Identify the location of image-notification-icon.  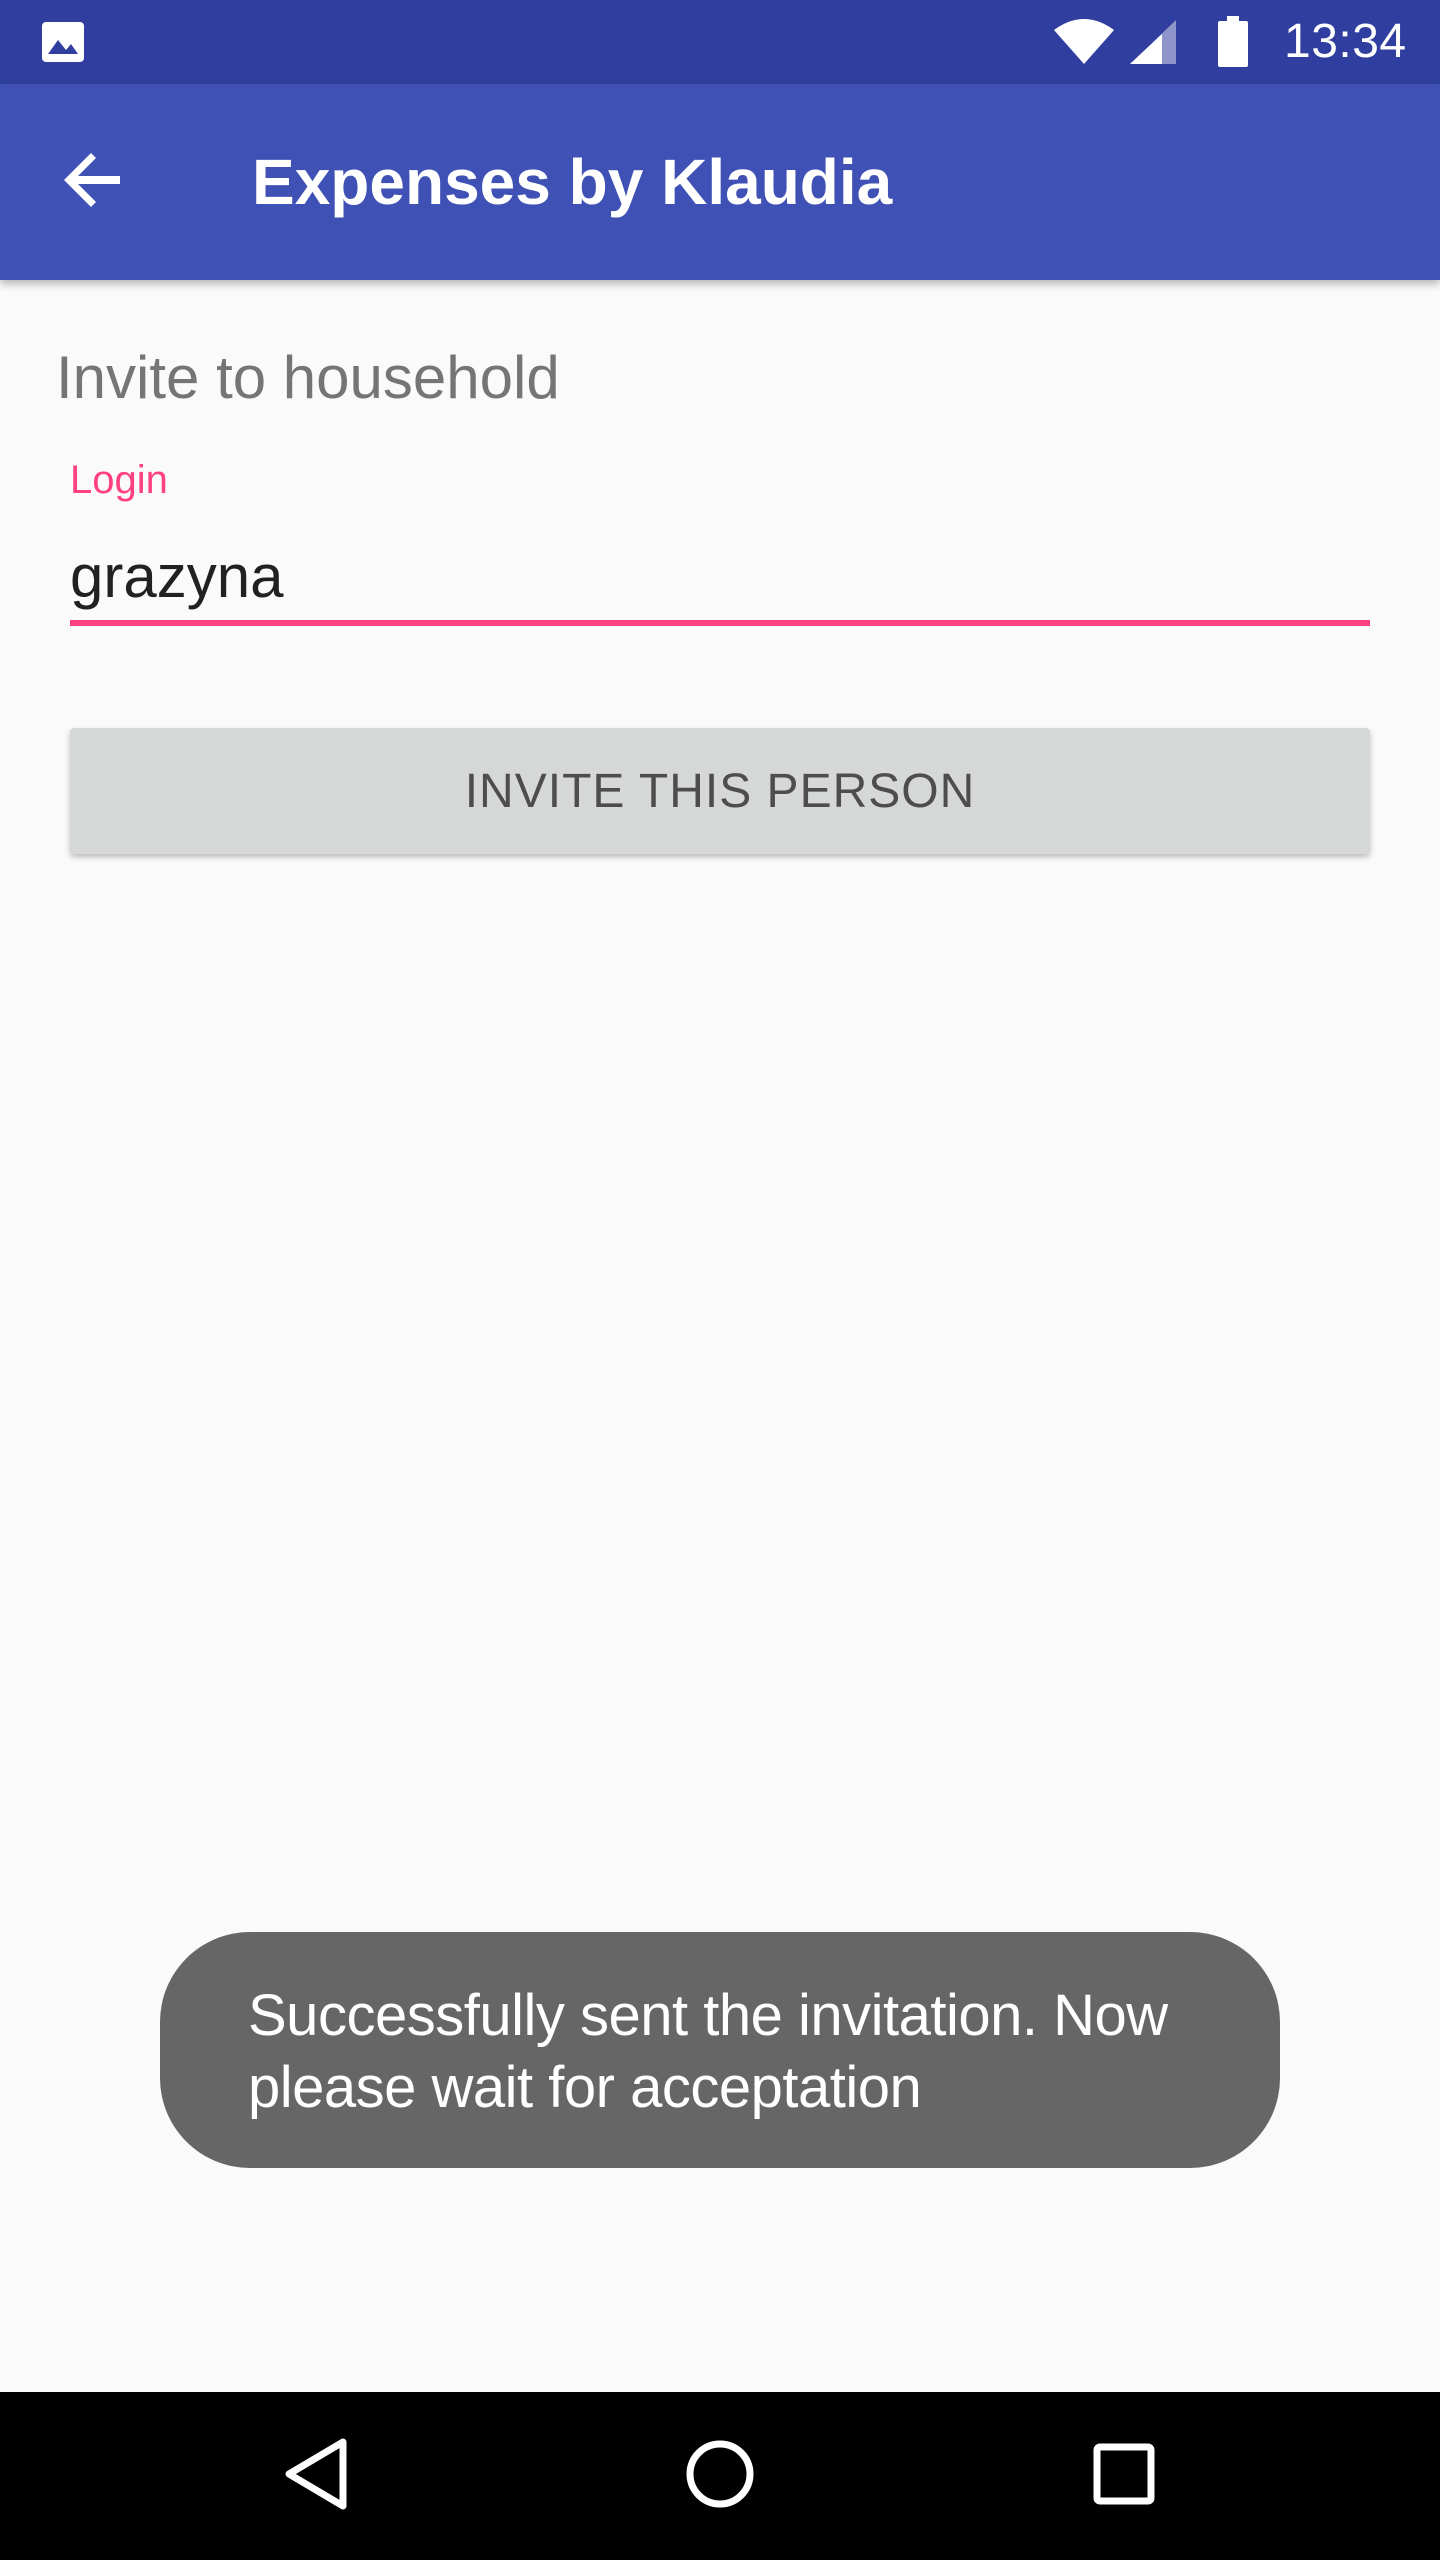
(63, 42).